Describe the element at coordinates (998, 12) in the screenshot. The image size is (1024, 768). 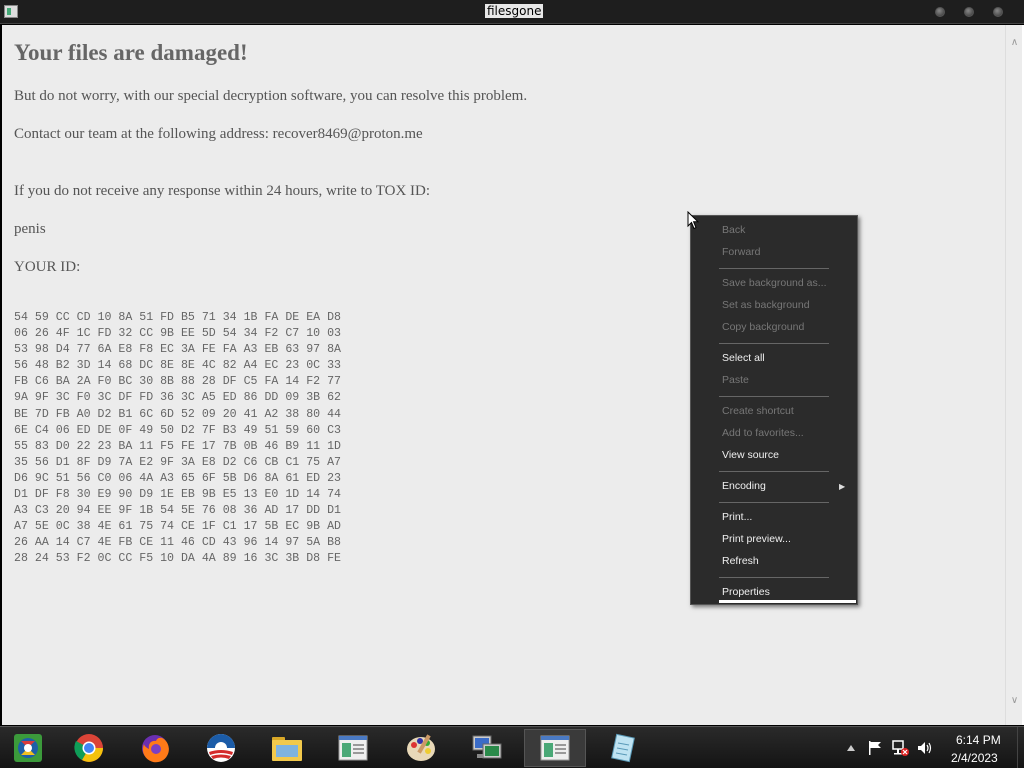
I see `close-button` at that location.